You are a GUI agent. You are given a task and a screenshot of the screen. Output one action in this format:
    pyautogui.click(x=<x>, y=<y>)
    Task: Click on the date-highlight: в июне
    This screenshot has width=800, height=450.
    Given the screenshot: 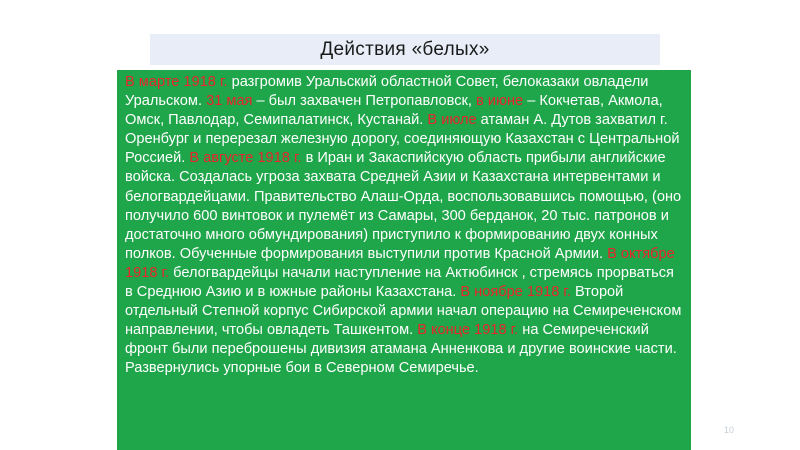 What is the action you would take?
    pyautogui.click(x=500, y=101)
    